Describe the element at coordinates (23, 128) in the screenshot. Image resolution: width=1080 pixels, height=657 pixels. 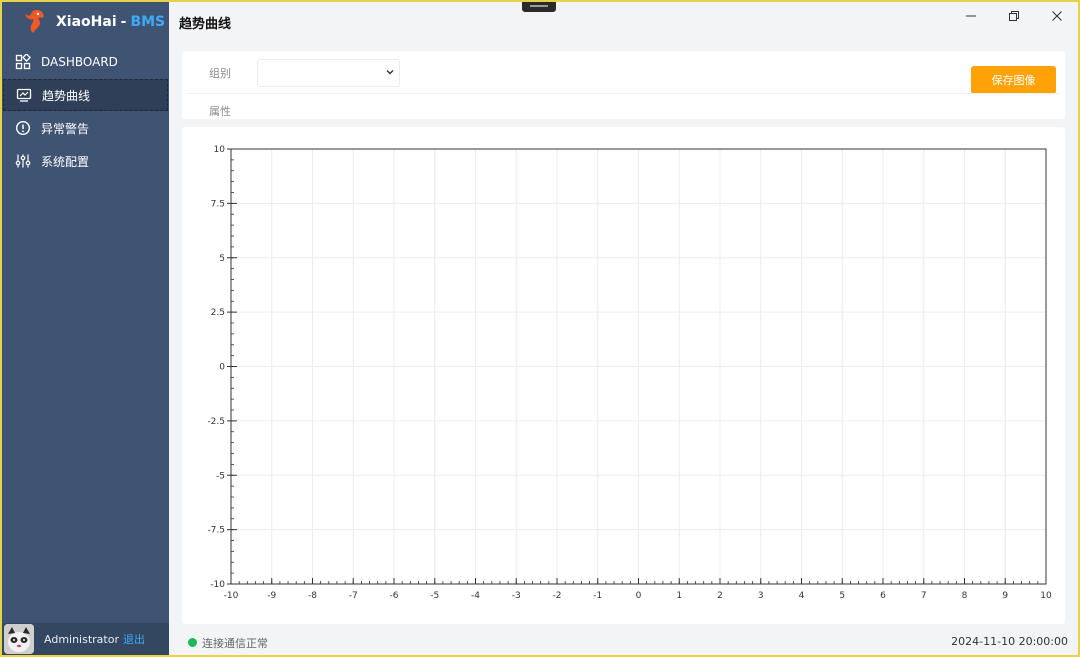
I see `alert-circle-icon` at that location.